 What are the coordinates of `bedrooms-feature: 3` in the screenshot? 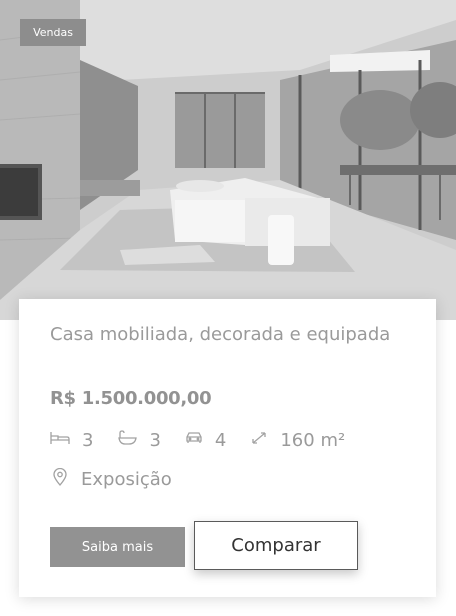 It's located at (71, 440).